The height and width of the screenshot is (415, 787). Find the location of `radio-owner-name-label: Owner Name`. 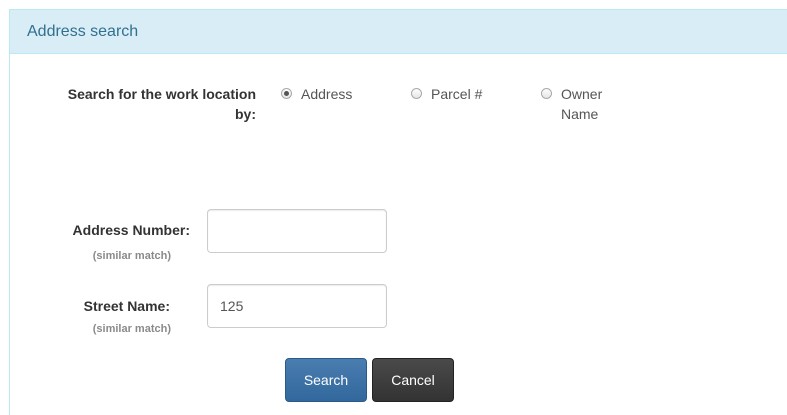

radio-owner-name-label: Owner Name is located at coordinates (581, 104).